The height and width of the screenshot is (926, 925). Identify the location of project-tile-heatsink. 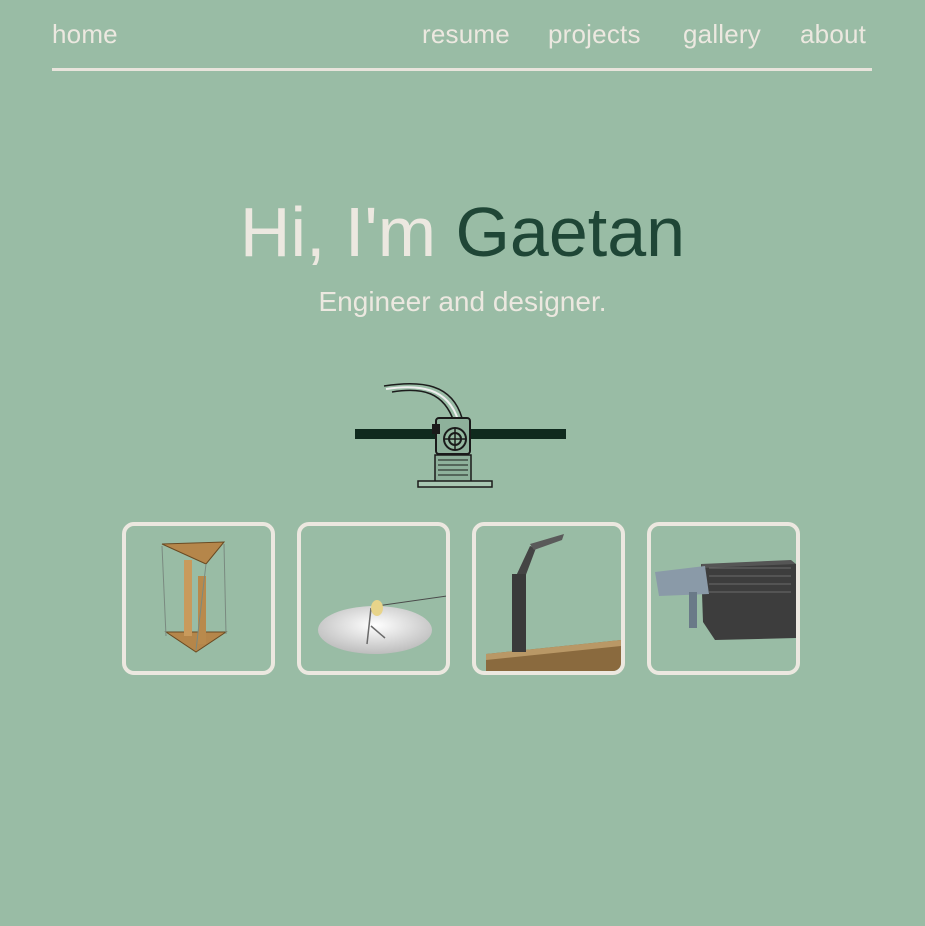
(723, 598).